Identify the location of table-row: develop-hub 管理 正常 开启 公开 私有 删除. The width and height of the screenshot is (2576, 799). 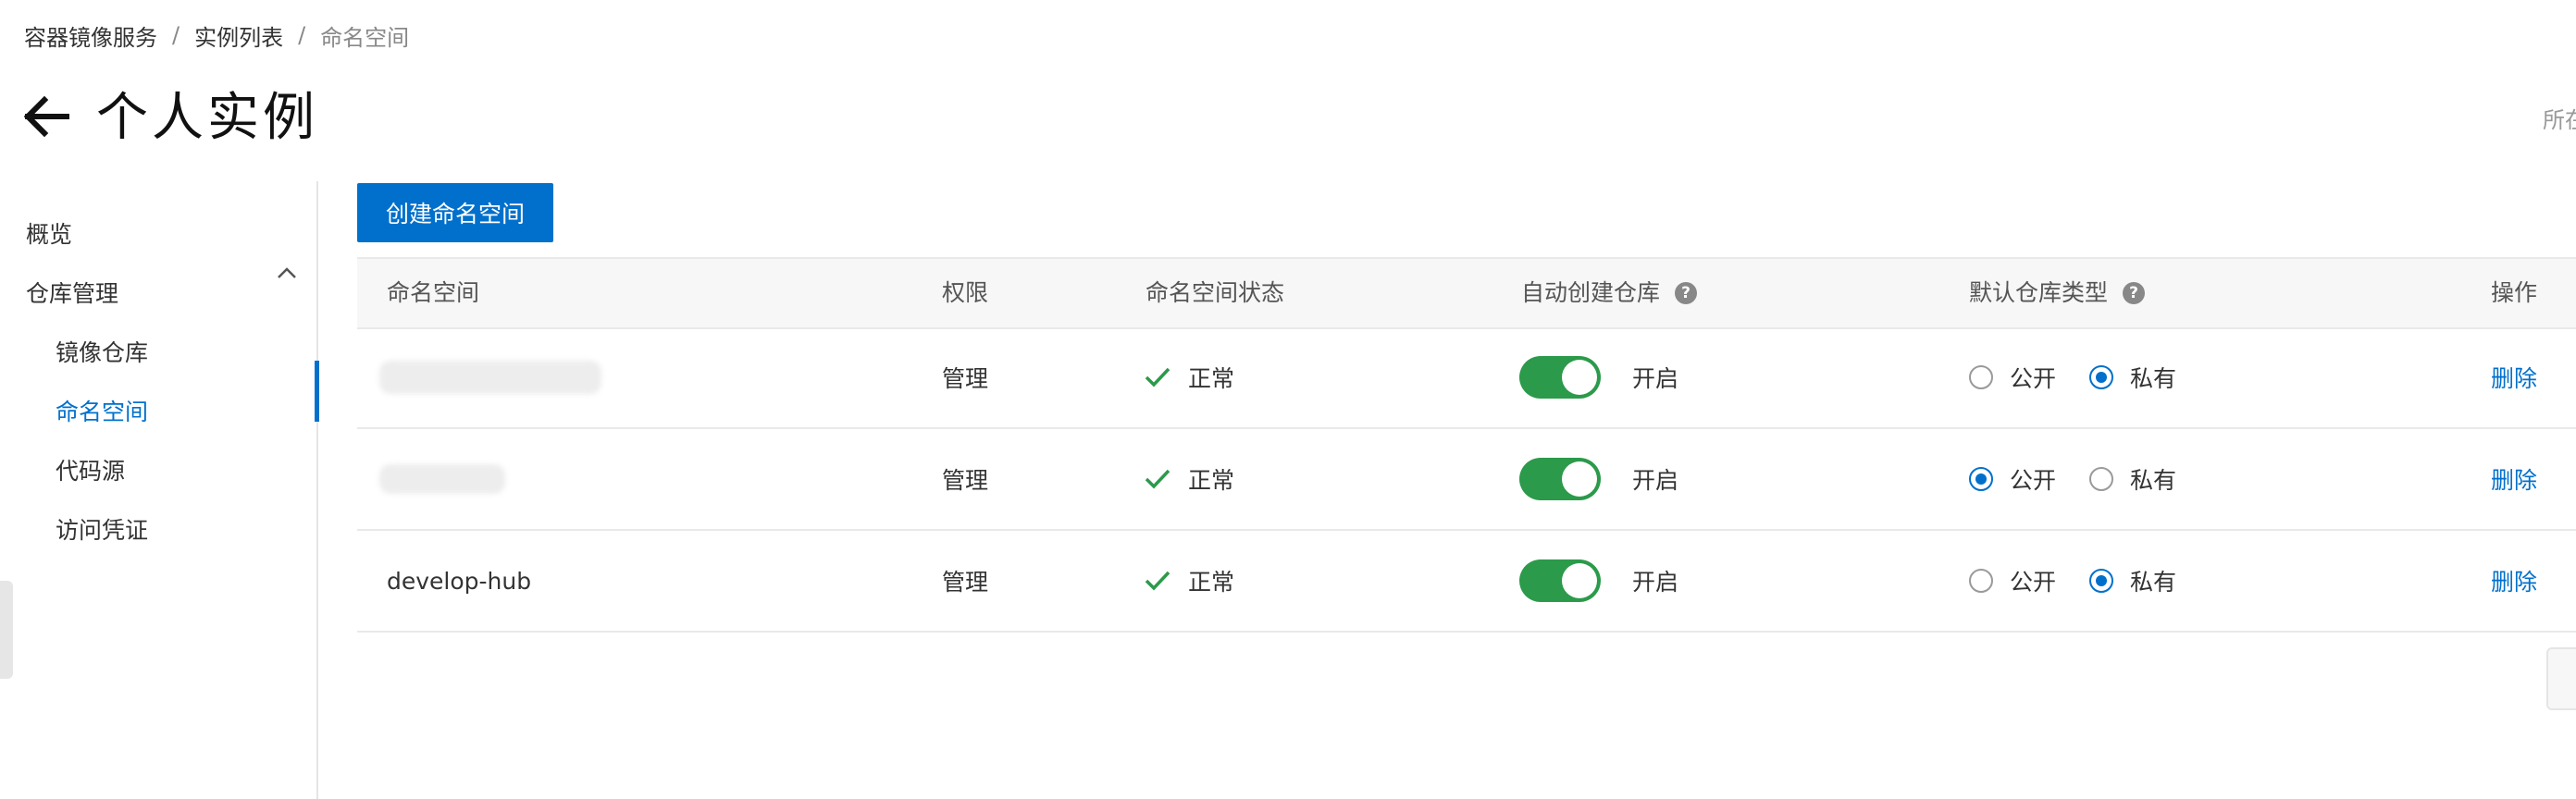
(1467, 582).